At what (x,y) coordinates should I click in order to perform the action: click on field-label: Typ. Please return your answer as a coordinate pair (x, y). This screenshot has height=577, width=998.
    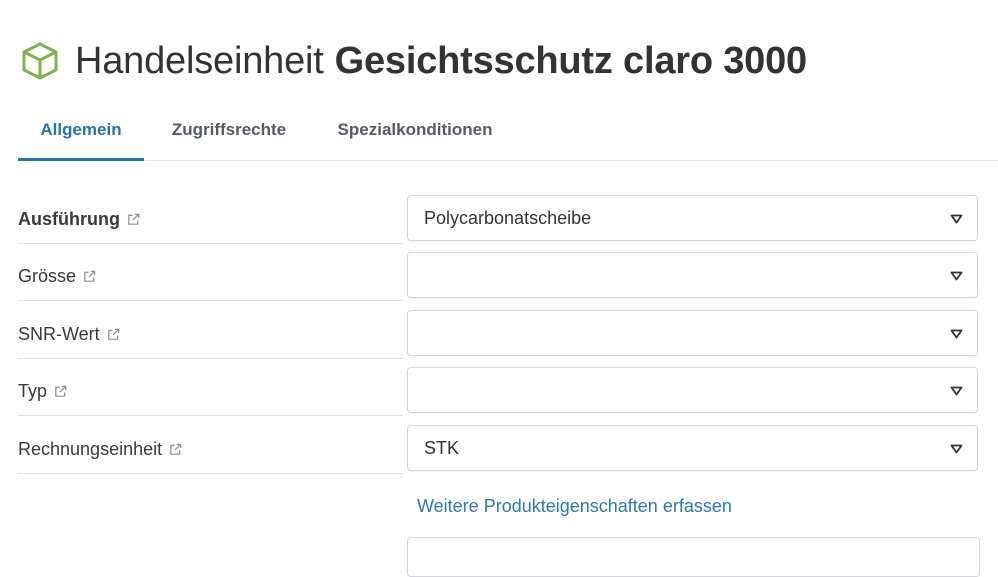
    Looking at the image, I should click on (210, 391).